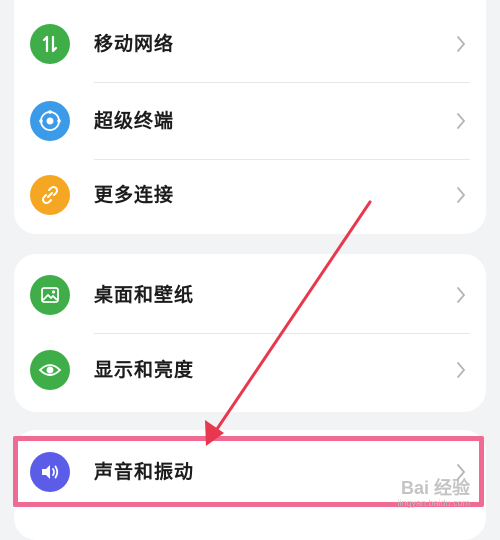 The height and width of the screenshot is (540, 500). What do you see at coordinates (50, 370) in the screenshot?
I see `eye-icon` at bounding box center [50, 370].